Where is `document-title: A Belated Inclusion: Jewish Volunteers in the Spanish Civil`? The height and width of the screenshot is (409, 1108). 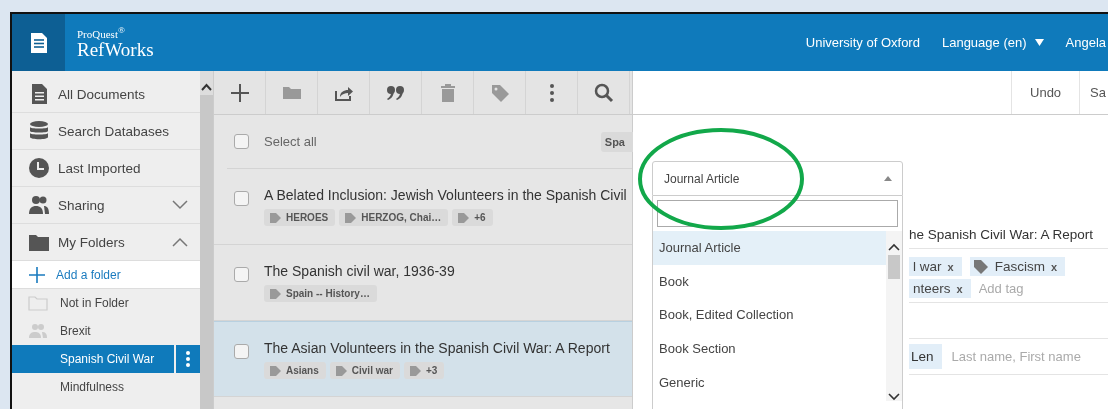
document-title: A Belated Inclusion: Jewish Volunteers in the Spanish Civil is located at coordinates (445, 195).